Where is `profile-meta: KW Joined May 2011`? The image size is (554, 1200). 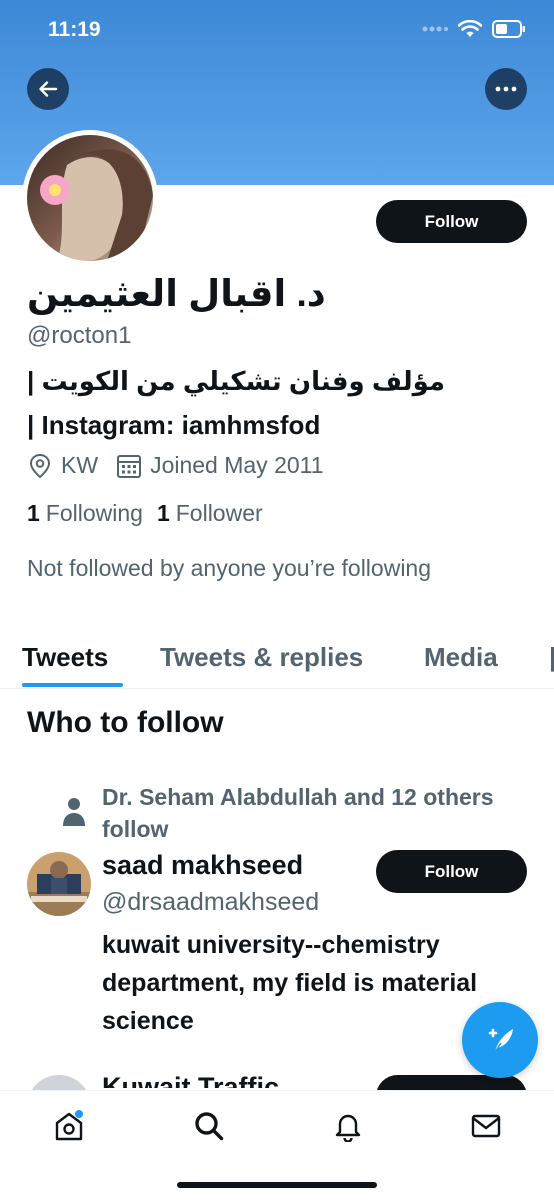 profile-meta: KW Joined May 2011 is located at coordinates (184, 465).